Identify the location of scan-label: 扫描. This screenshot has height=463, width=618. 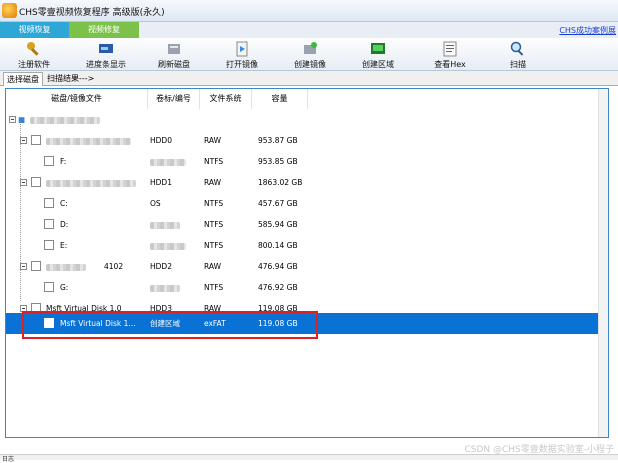
(518, 64).